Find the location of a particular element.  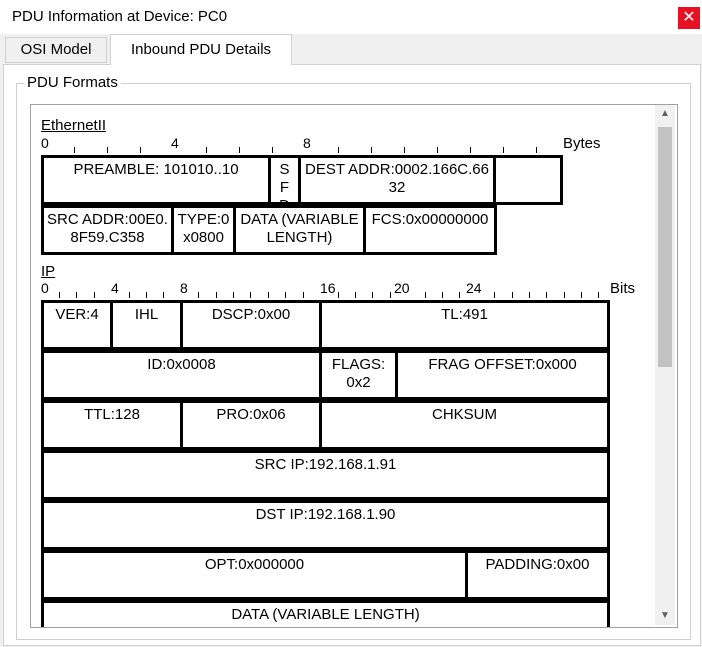

ip-data-field: DATA (VARIABLE LENGTH) is located at coordinates (325, 613).